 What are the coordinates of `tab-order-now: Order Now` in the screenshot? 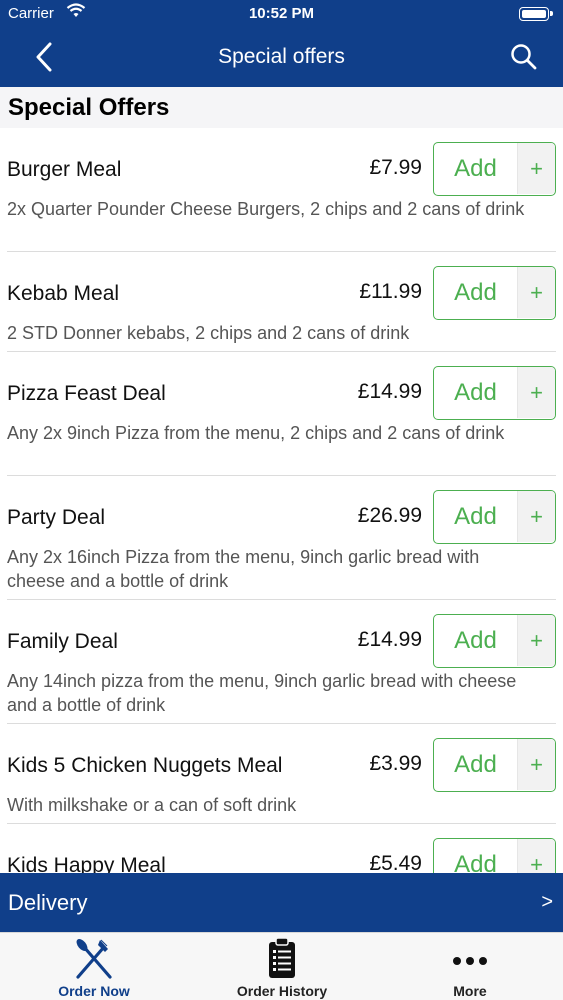 It's located at (94, 966).